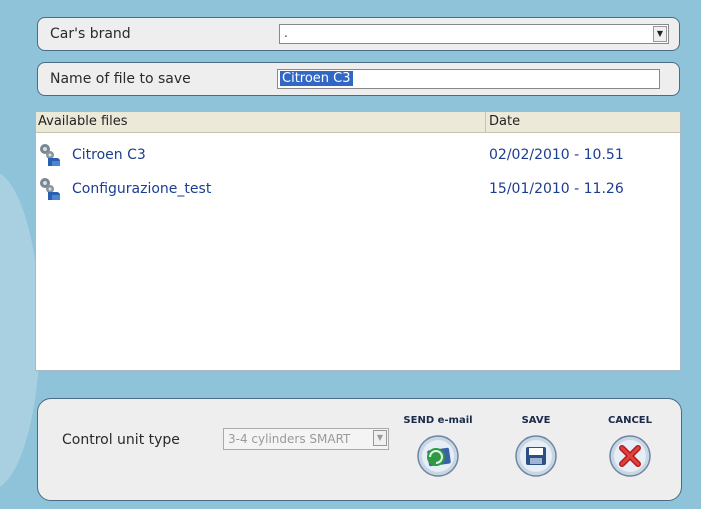  I want to click on cancel-action: CANCEL, so click(630, 446).